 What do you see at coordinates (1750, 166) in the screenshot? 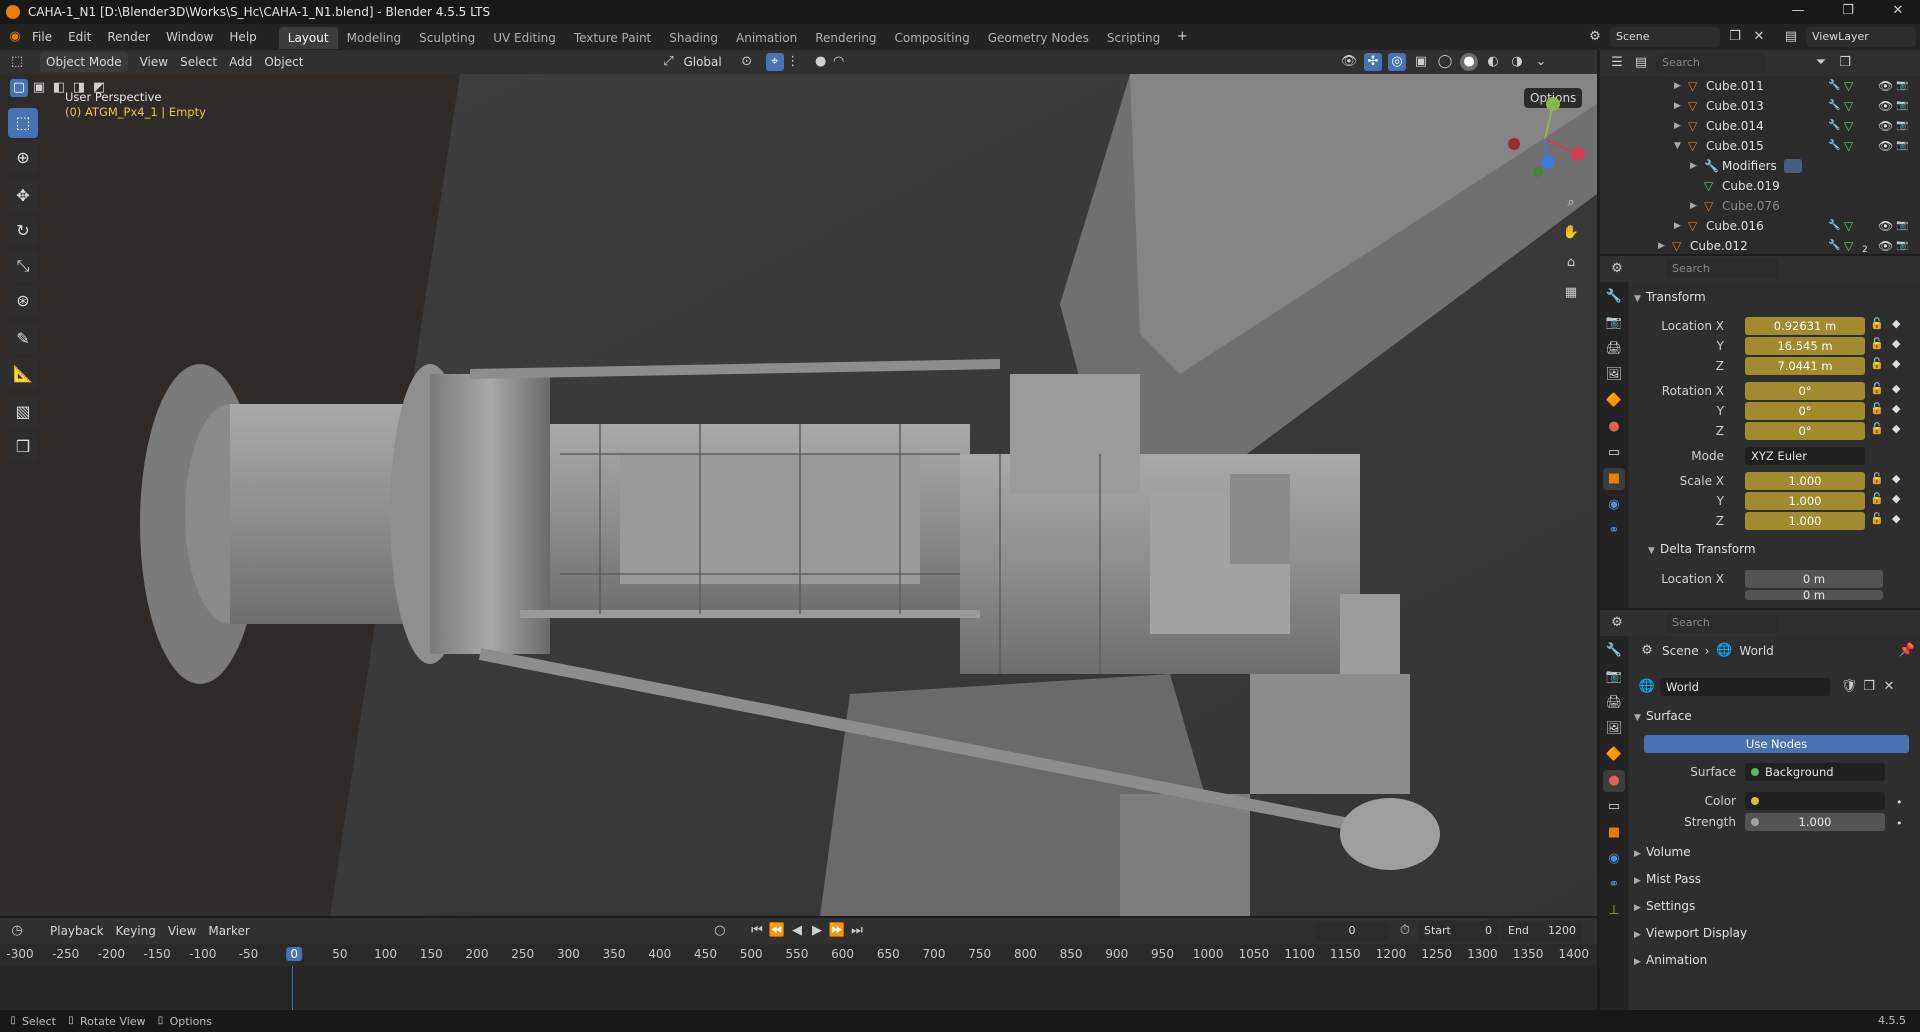
I see `outliner-row: ▶ 🔧 Modifiers` at bounding box center [1750, 166].